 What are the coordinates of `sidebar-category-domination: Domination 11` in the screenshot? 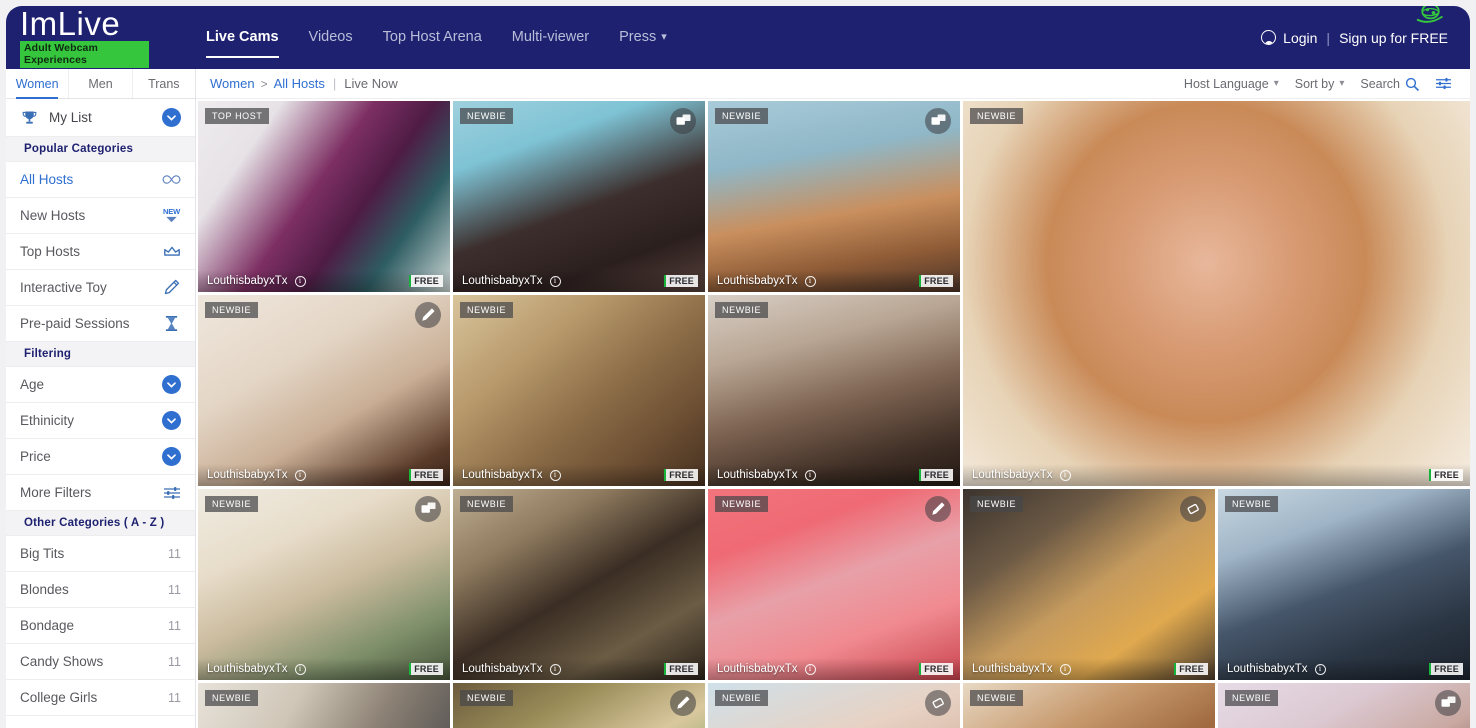 It's located at (100, 722).